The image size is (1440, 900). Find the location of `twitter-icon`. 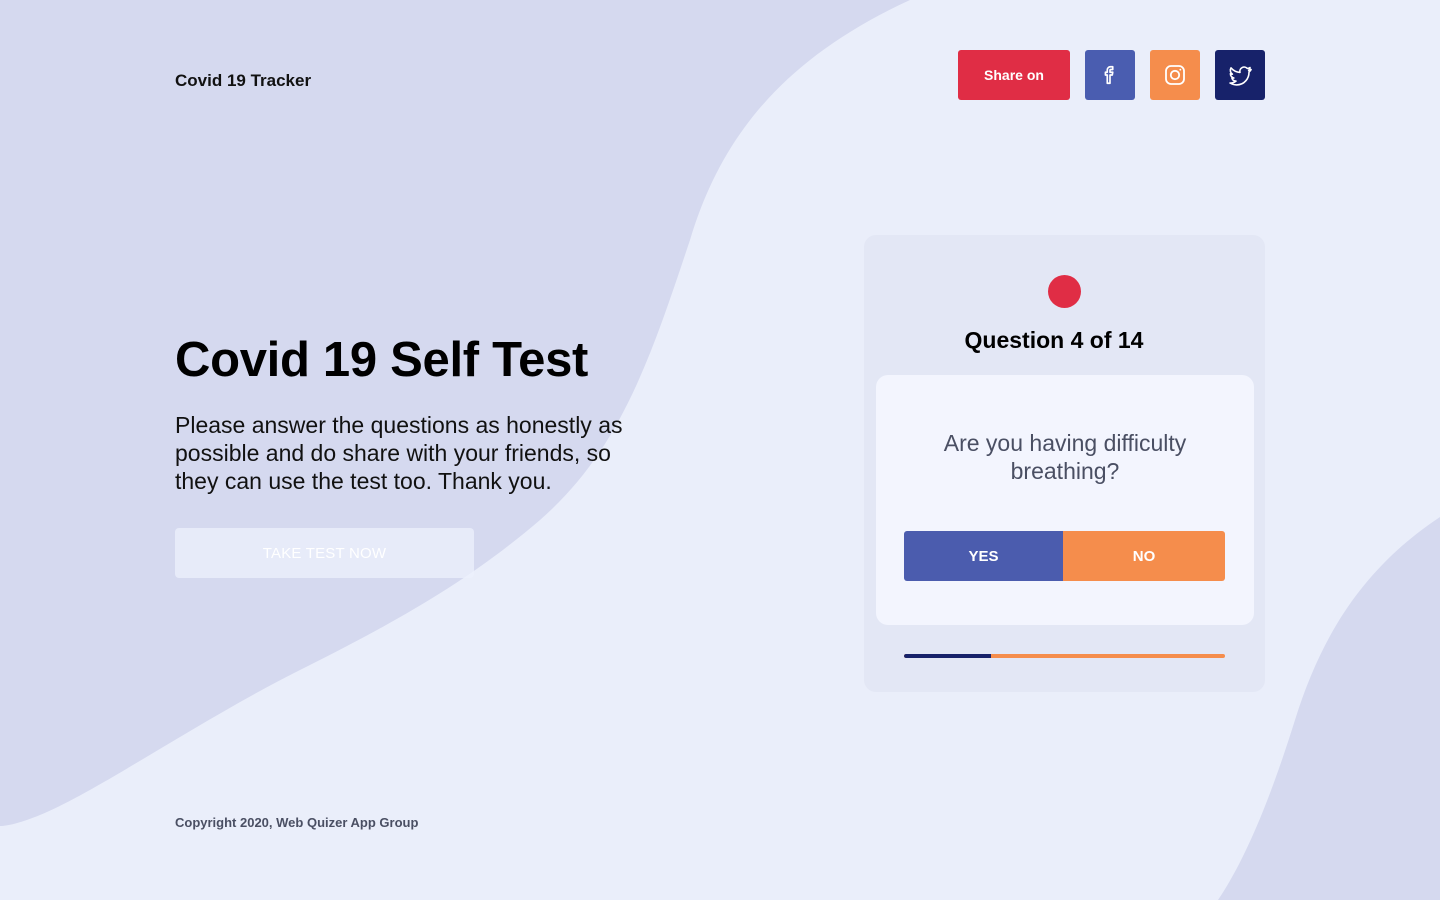

twitter-icon is located at coordinates (1240, 76).